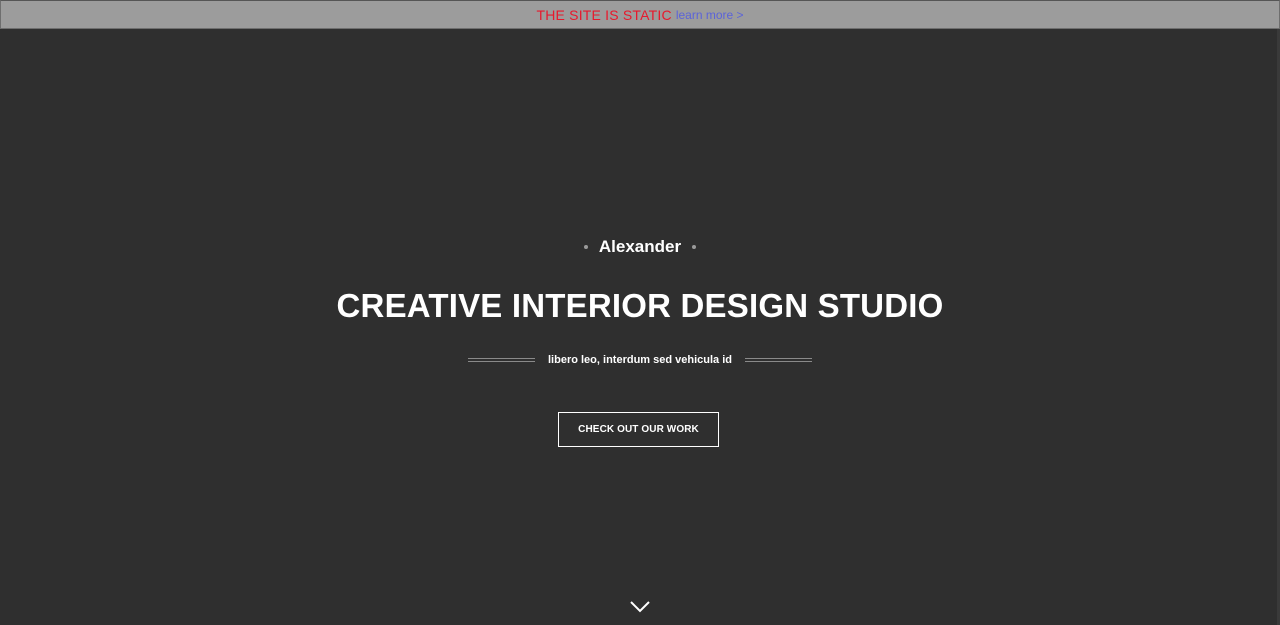 Image resolution: width=1280 pixels, height=625 pixels. Describe the element at coordinates (604, 14) in the screenshot. I see `banner-message: THE SITE IS STATIC` at that location.